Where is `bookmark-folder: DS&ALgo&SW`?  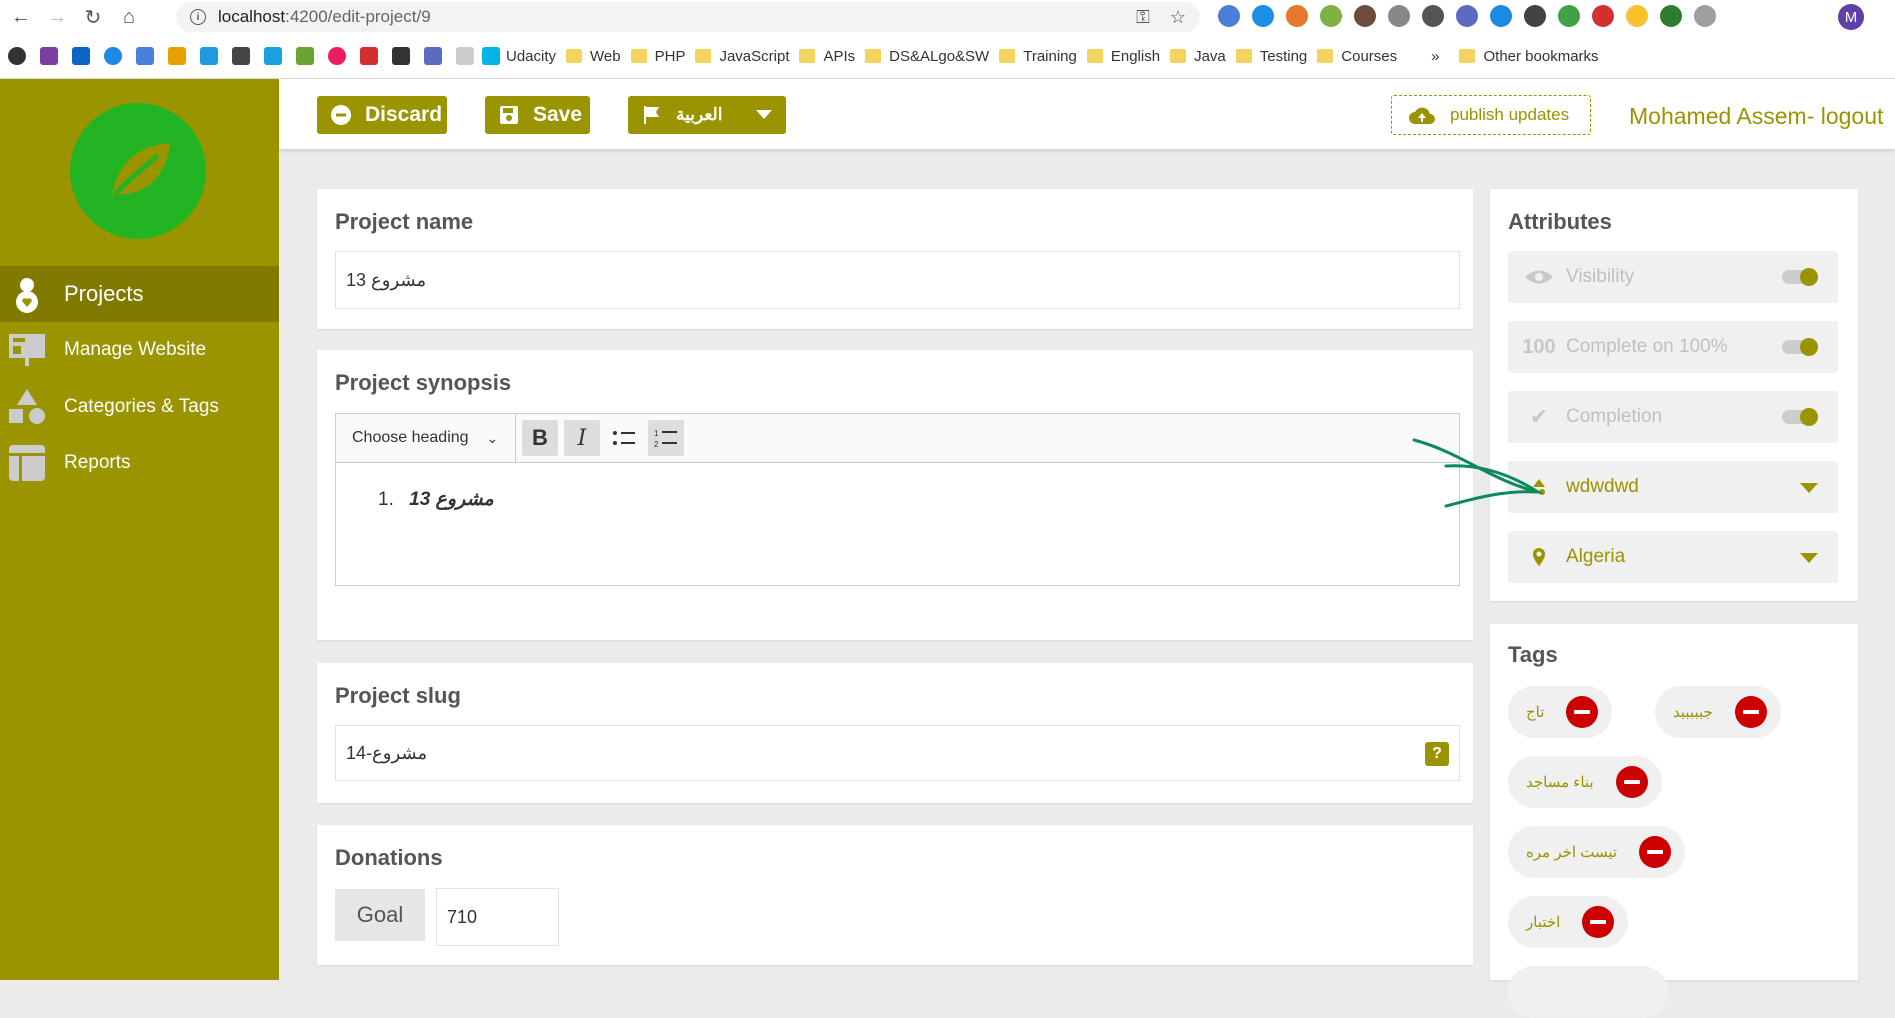
bookmark-folder: DS&ALgo&SW is located at coordinates (927, 56).